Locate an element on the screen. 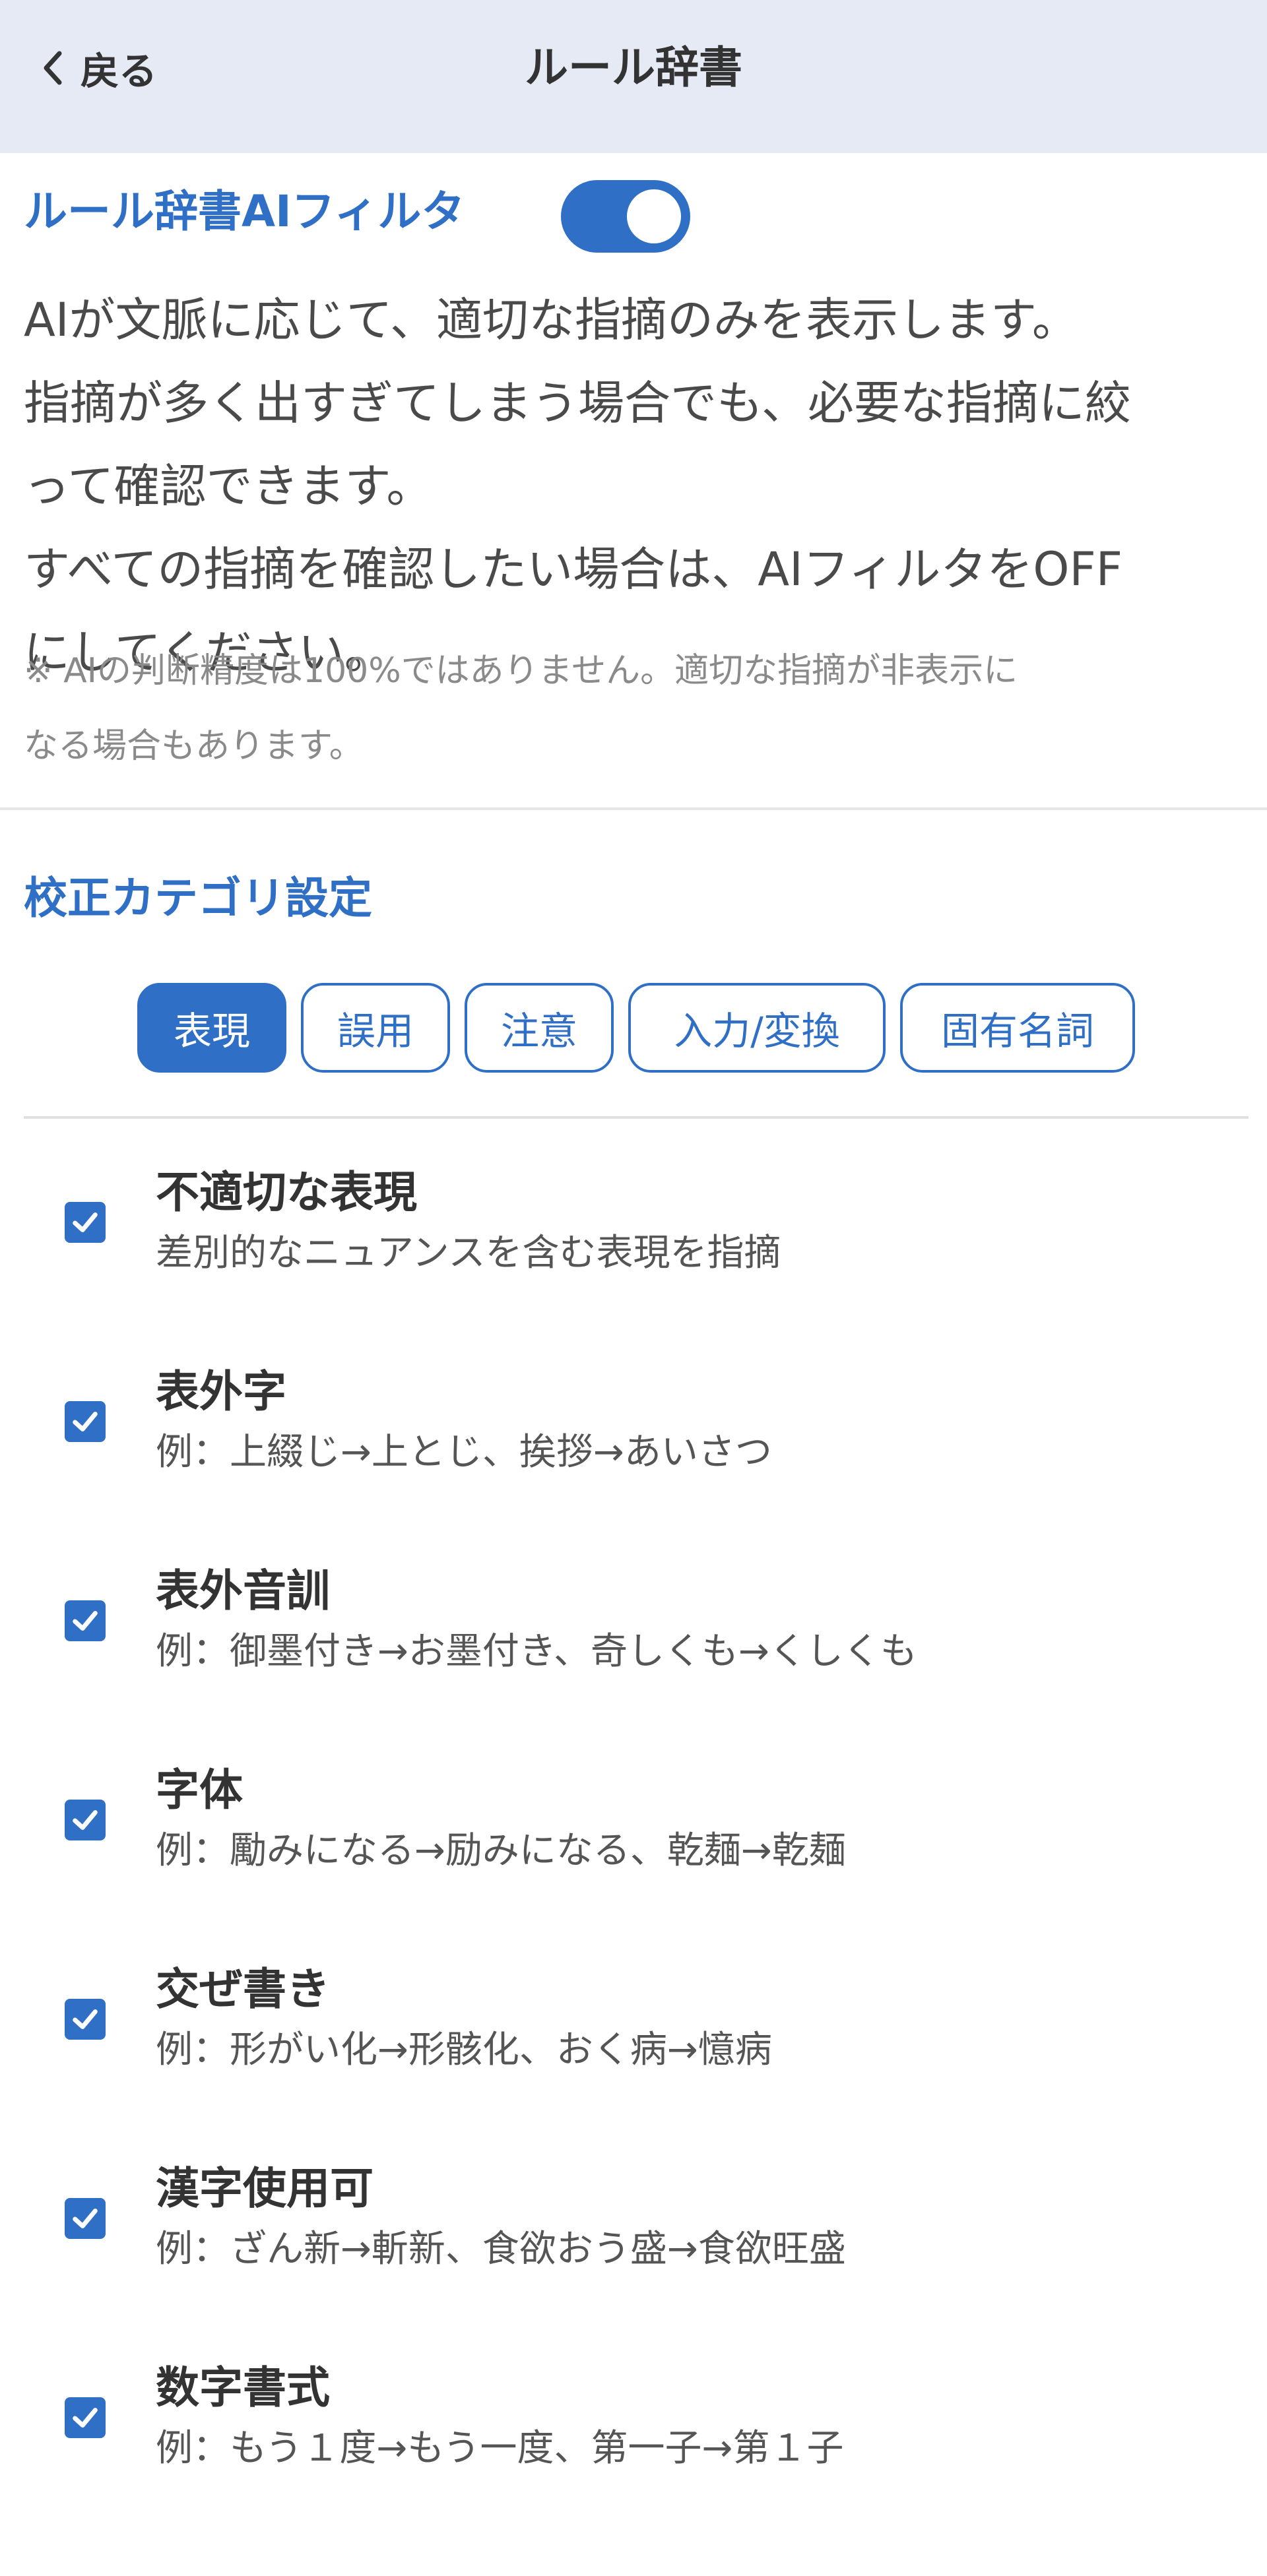 The height and width of the screenshot is (2576, 1267). description-line: って確認できます。 is located at coordinates (228, 486).